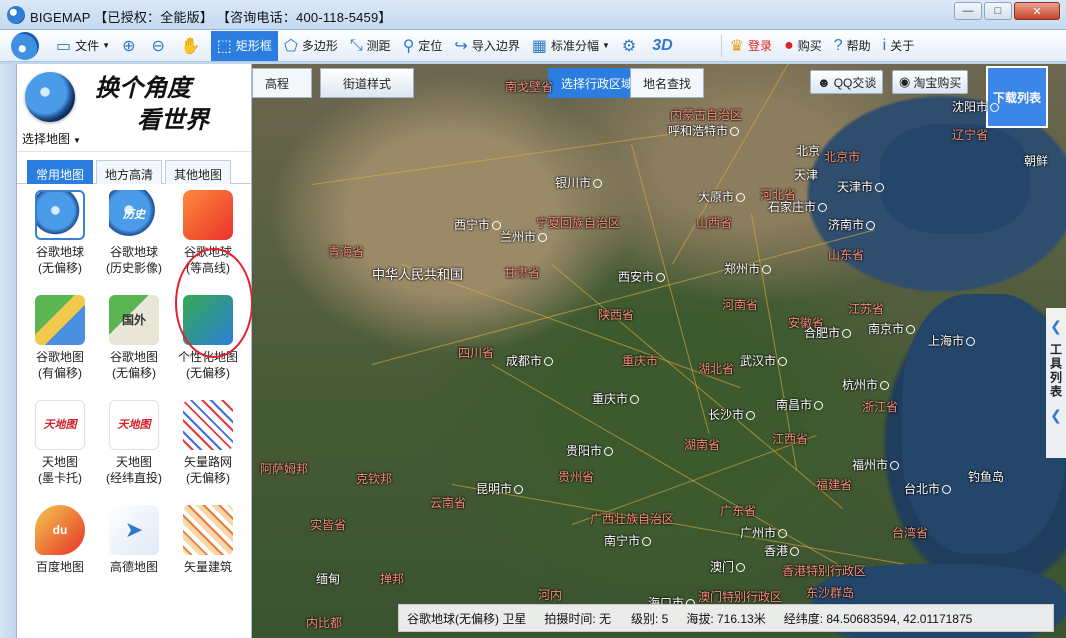  I want to click on map-item-label: 百度地图, so click(59, 567).